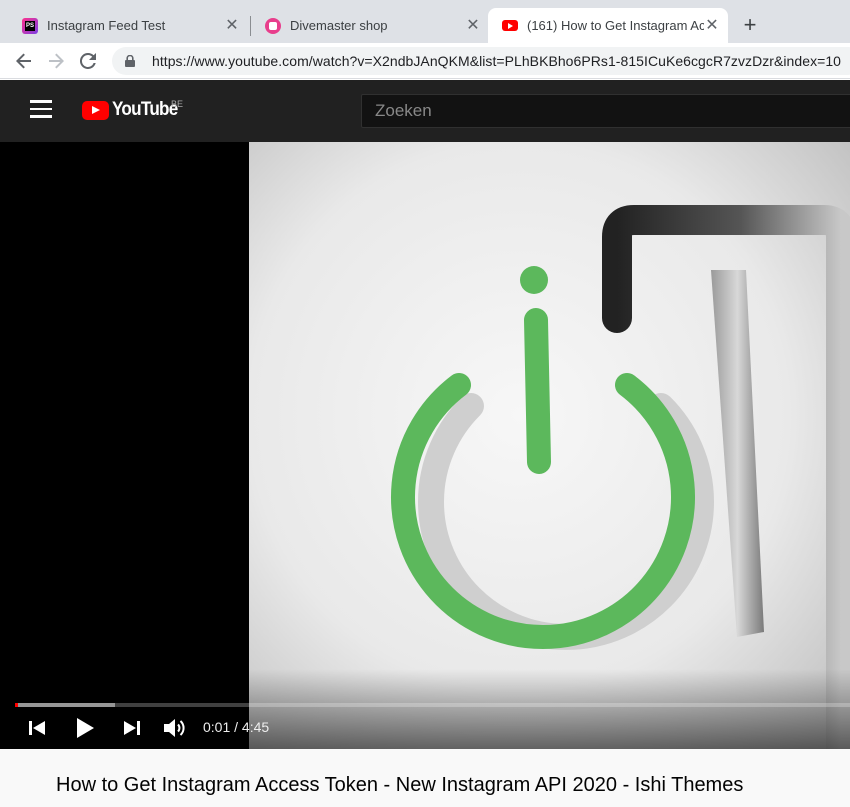 The image size is (850, 807). Describe the element at coordinates (65, 705) in the screenshot. I see `buffered-bar` at that location.